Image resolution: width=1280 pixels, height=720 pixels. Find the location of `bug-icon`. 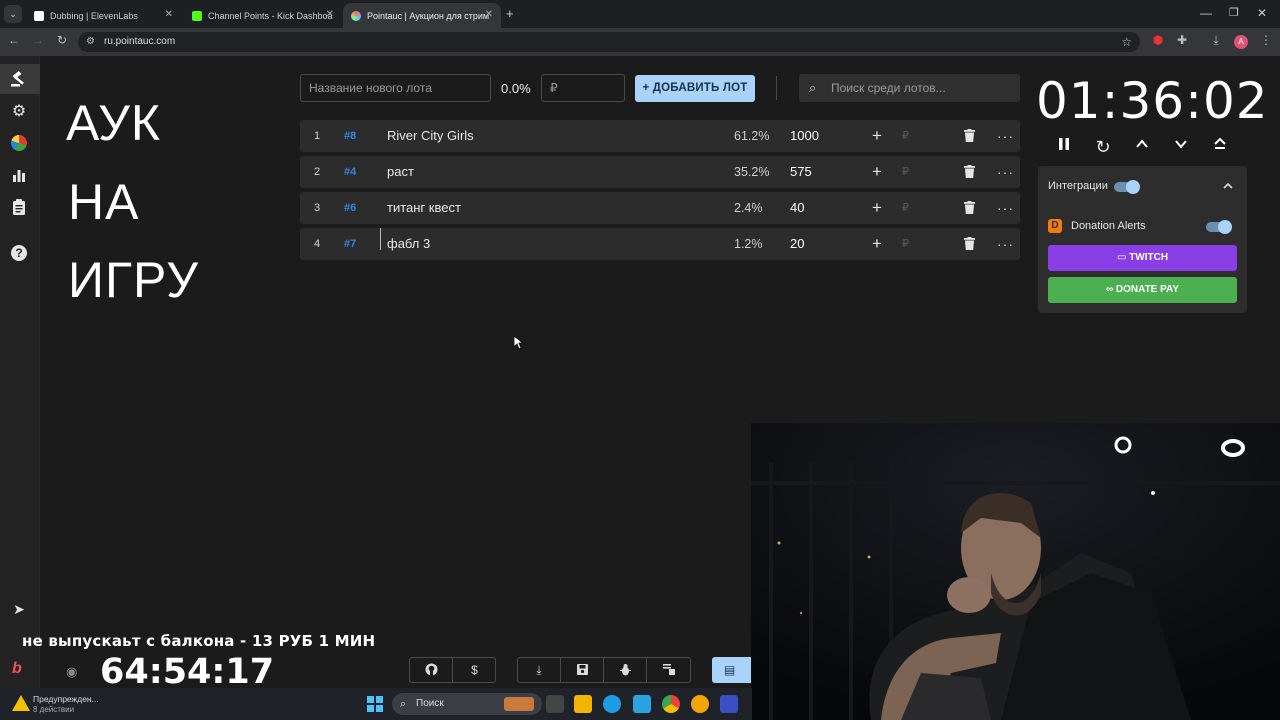

bug-icon is located at coordinates (625, 670).